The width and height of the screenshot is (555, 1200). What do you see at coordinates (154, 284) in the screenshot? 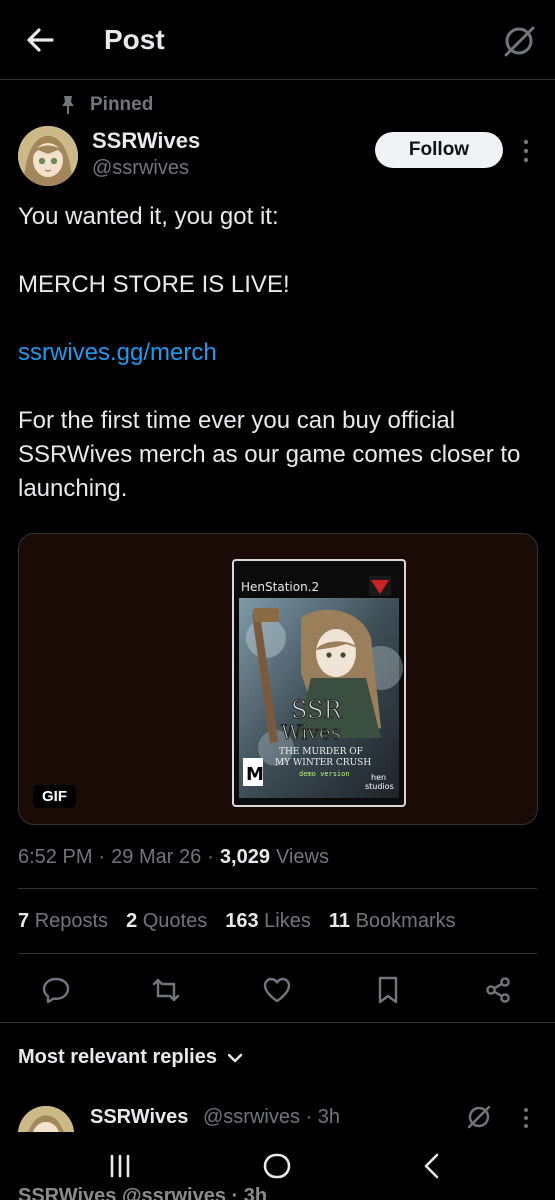
I see `post-text-line: MERCH STORE IS LIVE!` at bounding box center [154, 284].